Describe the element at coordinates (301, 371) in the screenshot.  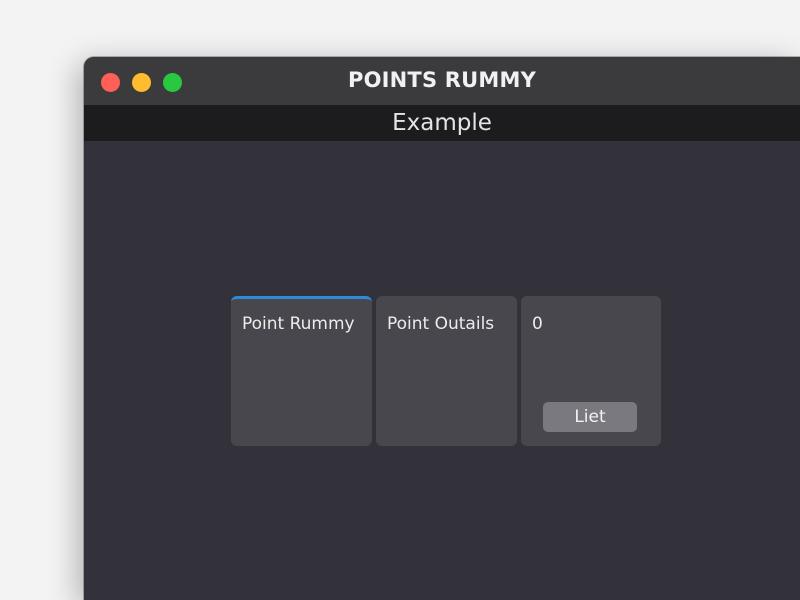
I see `card-point-rummy: Point Rummy` at that location.